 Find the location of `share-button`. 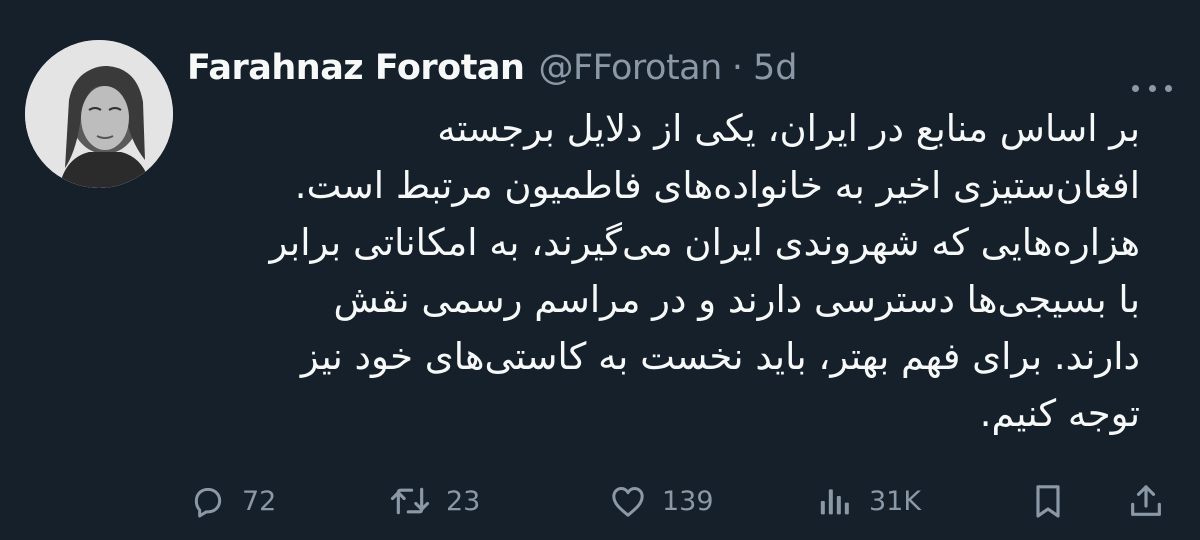

share-button is located at coordinates (1146, 501).